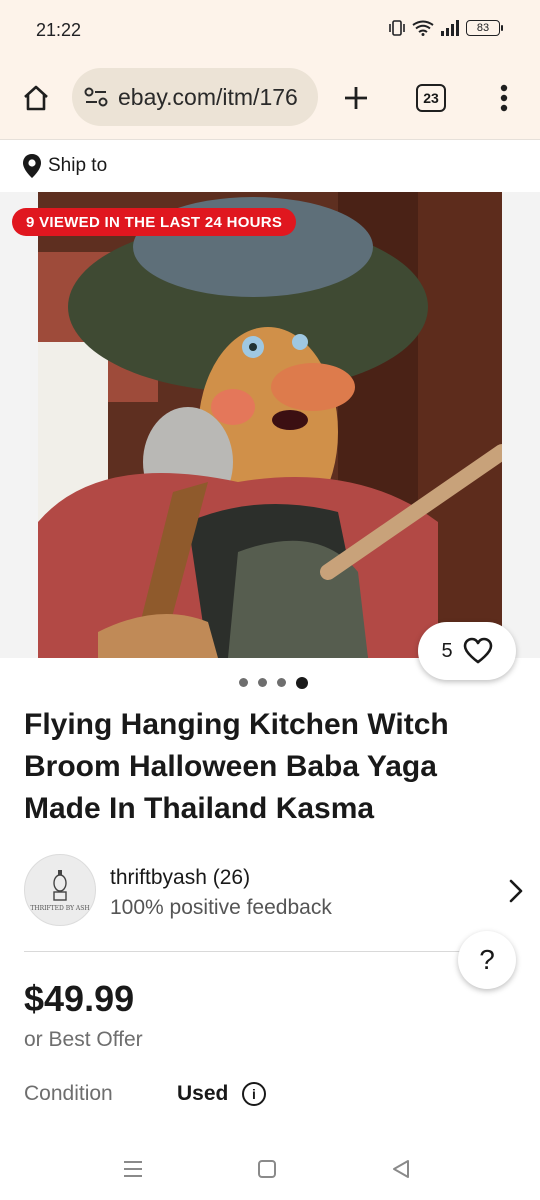 This screenshot has width=540, height=1200. What do you see at coordinates (221, 907) in the screenshot?
I see `seller-feedback: 100% positive feedback` at bounding box center [221, 907].